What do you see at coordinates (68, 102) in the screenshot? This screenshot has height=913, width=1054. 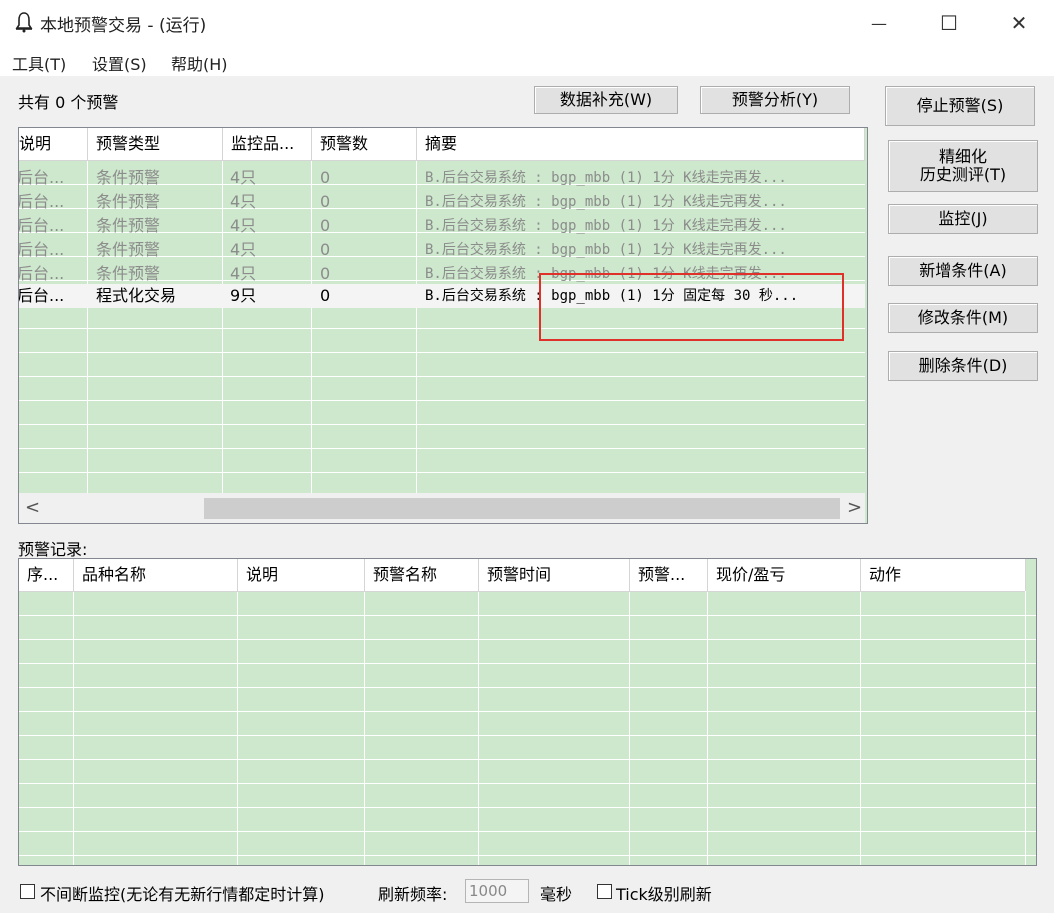 I see `alert-count-text: 共有 0 个预警` at bounding box center [68, 102].